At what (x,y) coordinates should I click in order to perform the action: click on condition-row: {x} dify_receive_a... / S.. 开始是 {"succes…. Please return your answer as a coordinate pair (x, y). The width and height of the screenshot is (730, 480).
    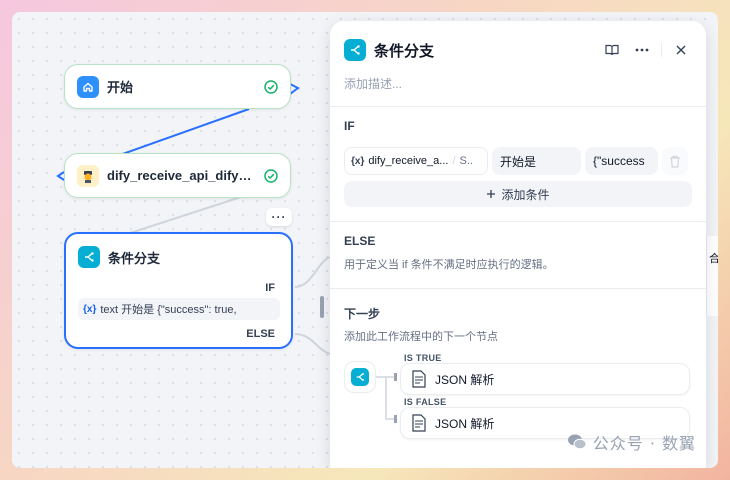
    Looking at the image, I should click on (518, 161).